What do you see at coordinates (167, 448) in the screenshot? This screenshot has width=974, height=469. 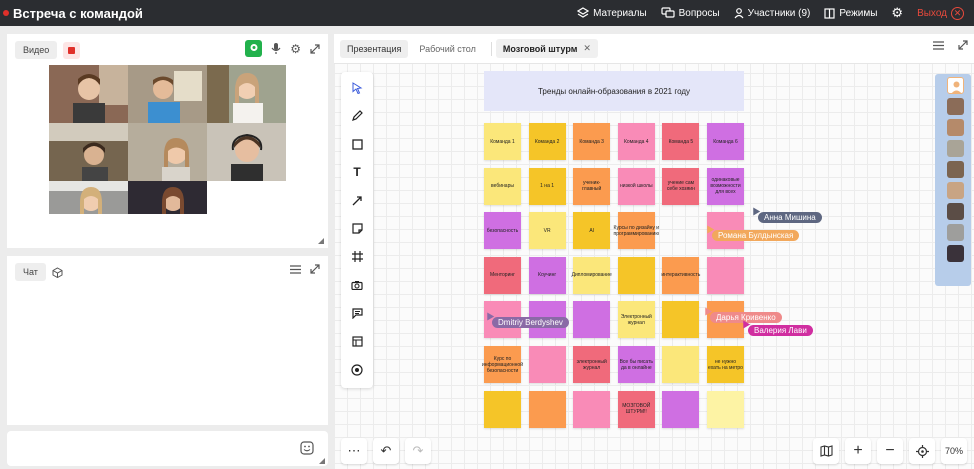 I see `chat-input` at bounding box center [167, 448].